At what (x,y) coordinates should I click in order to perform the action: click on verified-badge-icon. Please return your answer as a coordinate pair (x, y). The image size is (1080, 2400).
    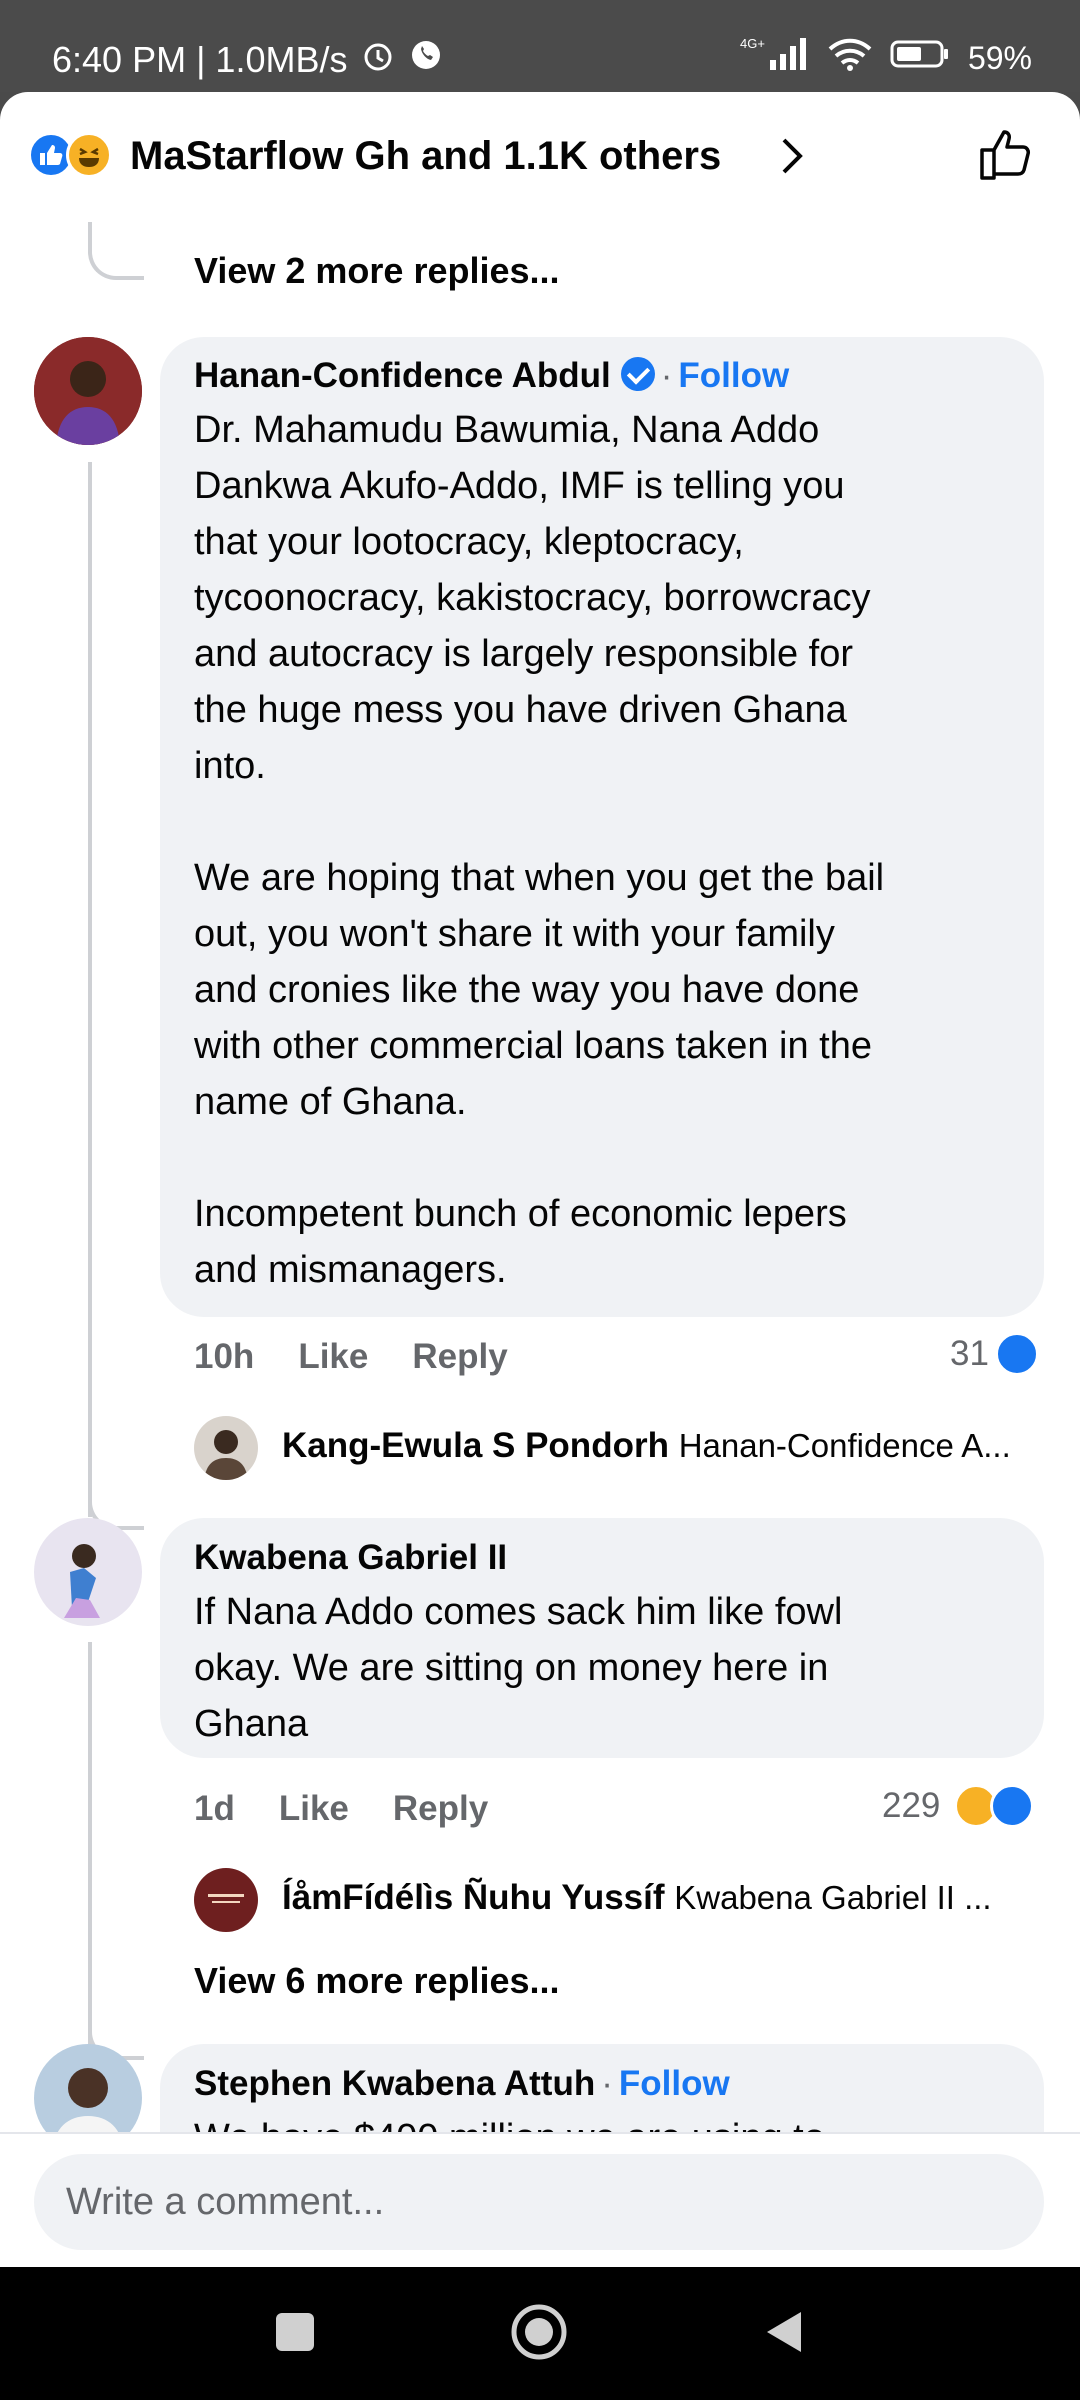
    Looking at the image, I should click on (637, 374).